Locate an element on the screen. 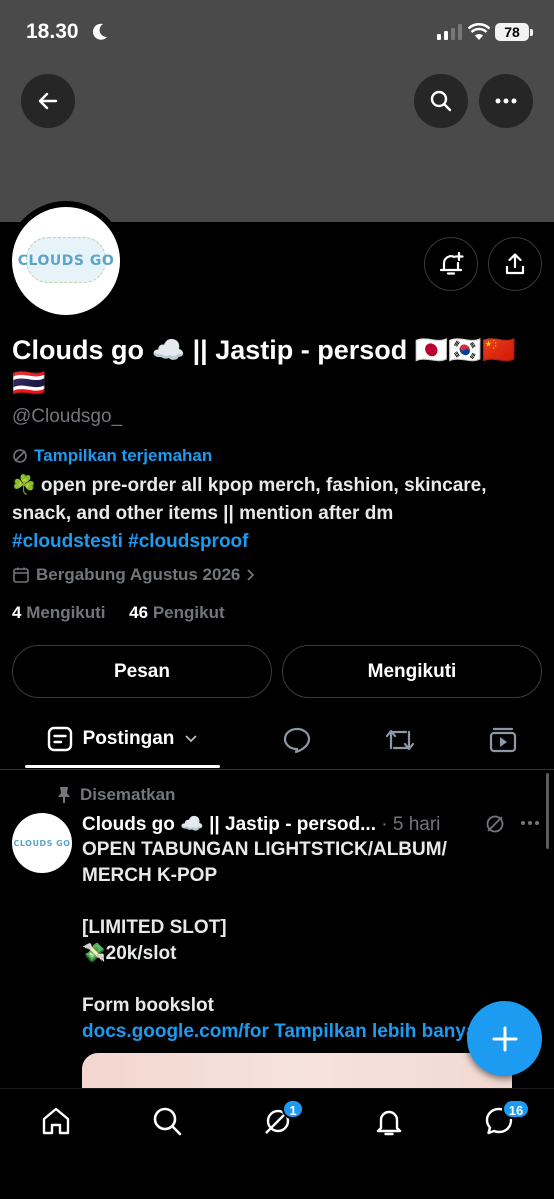 This screenshot has height=1199, width=554. share-button is located at coordinates (515, 264).